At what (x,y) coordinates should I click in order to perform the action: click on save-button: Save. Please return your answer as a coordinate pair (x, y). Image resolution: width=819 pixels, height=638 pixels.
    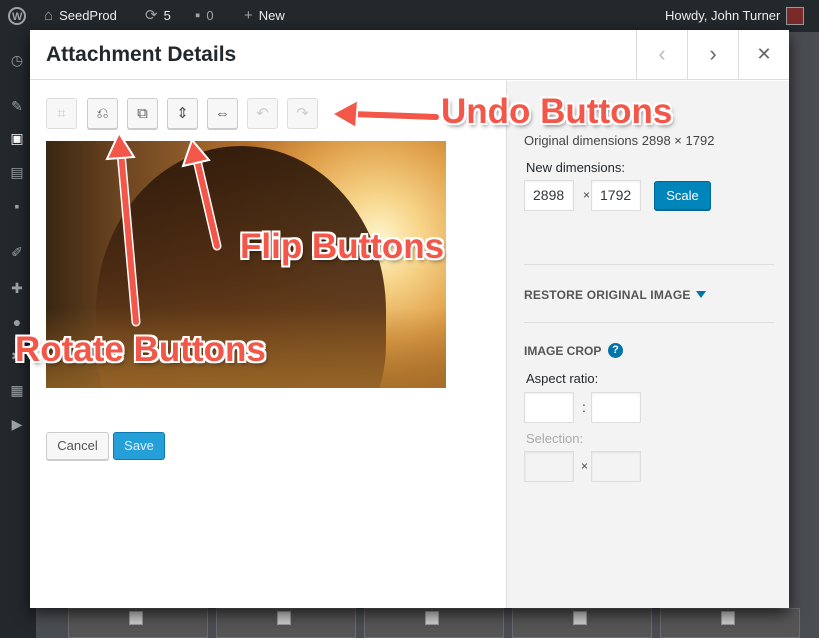
    Looking at the image, I should click on (139, 446).